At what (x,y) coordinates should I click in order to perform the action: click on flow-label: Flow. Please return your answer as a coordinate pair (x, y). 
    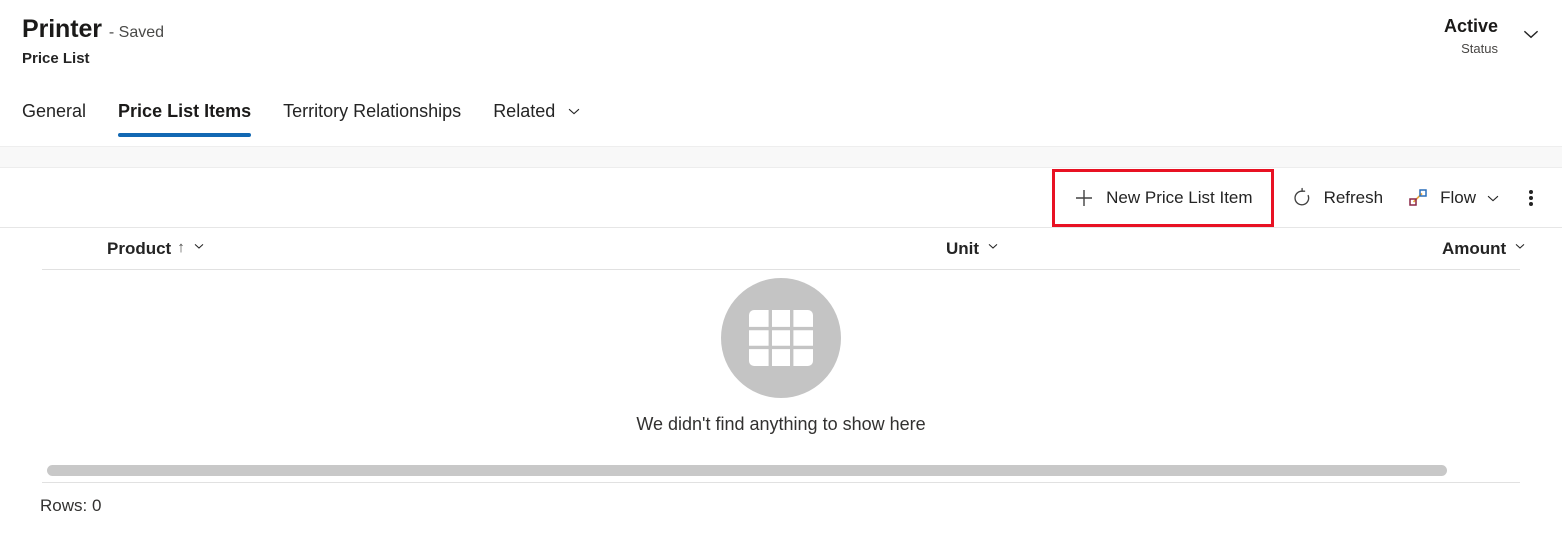
    Looking at the image, I should click on (1458, 197).